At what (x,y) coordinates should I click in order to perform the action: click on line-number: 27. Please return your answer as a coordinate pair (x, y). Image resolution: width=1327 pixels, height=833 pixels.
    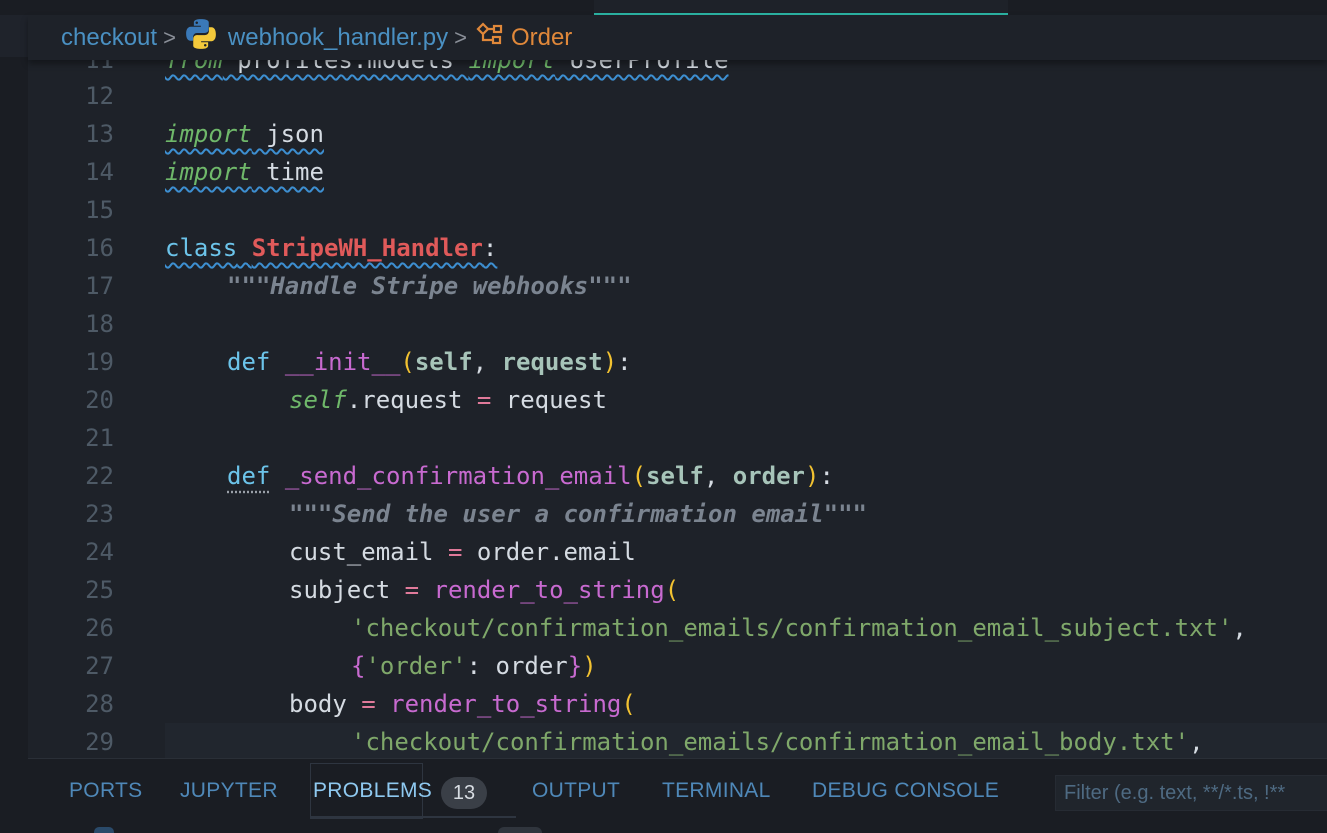
    Looking at the image, I should click on (99, 666).